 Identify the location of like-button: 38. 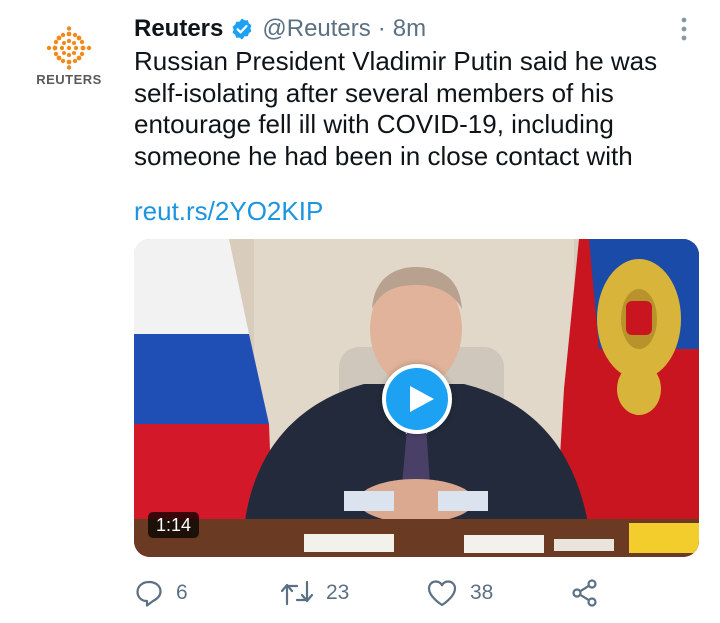
(459, 593).